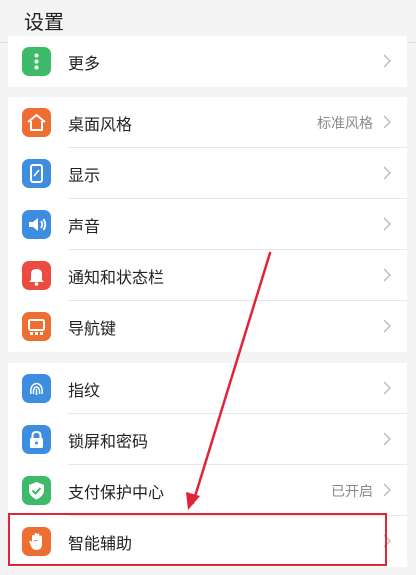  What do you see at coordinates (108, 441) in the screenshot?
I see `settings-item-label: 锁屏和密码` at bounding box center [108, 441].